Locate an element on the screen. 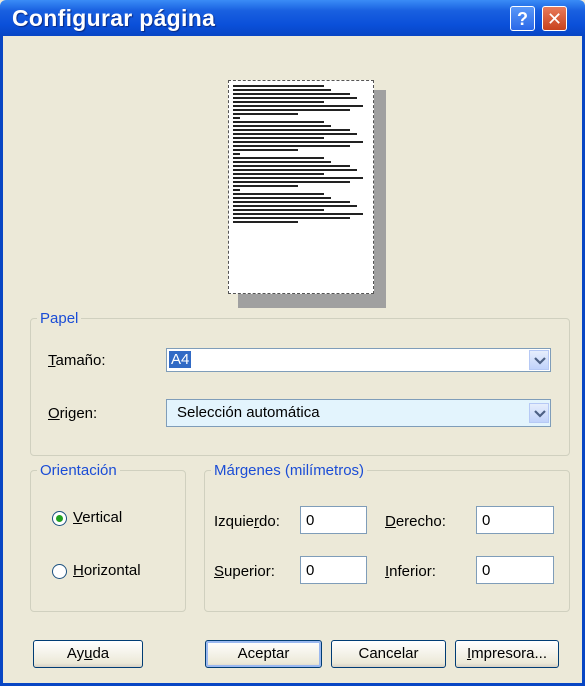 Image resolution: width=585 pixels, height=686 pixels. paper-legend: Papel is located at coordinates (59, 318).